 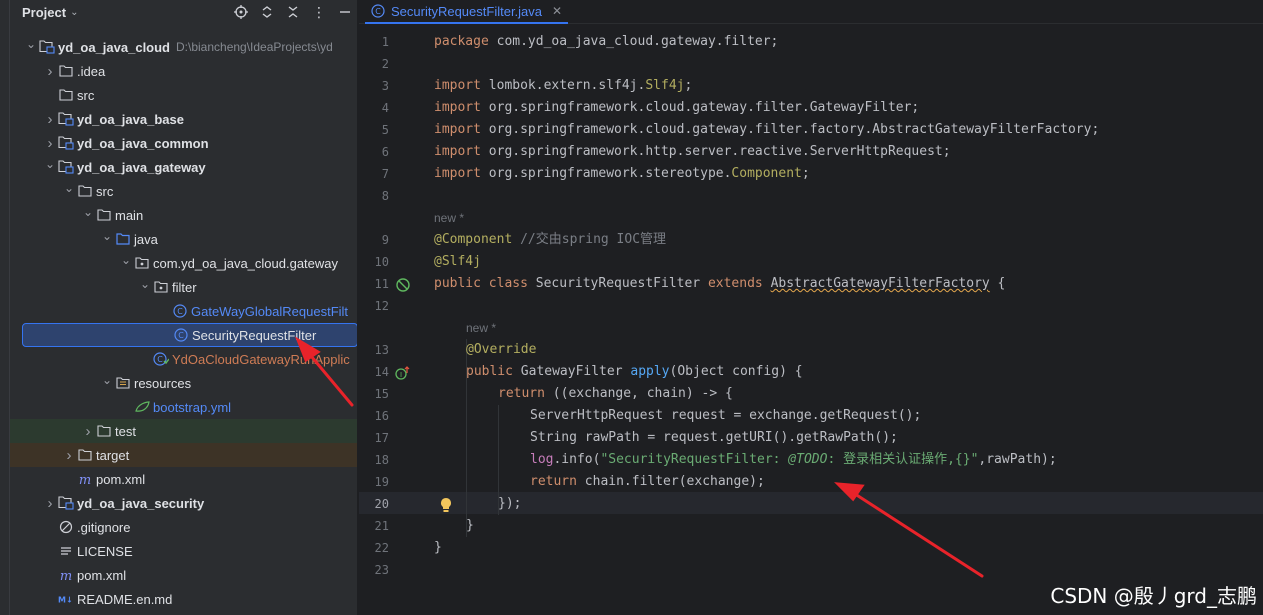 What do you see at coordinates (183, 455) in the screenshot?
I see `tree-item: › target` at bounding box center [183, 455].